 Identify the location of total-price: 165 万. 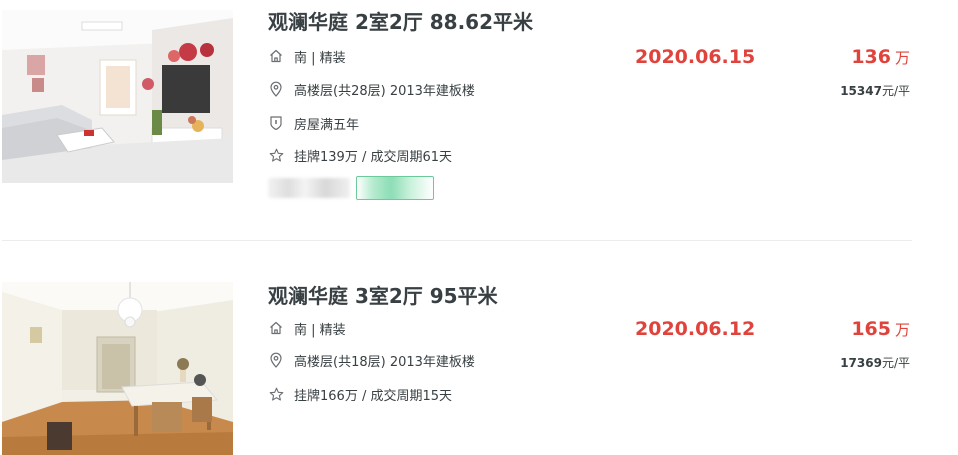
(880, 329).